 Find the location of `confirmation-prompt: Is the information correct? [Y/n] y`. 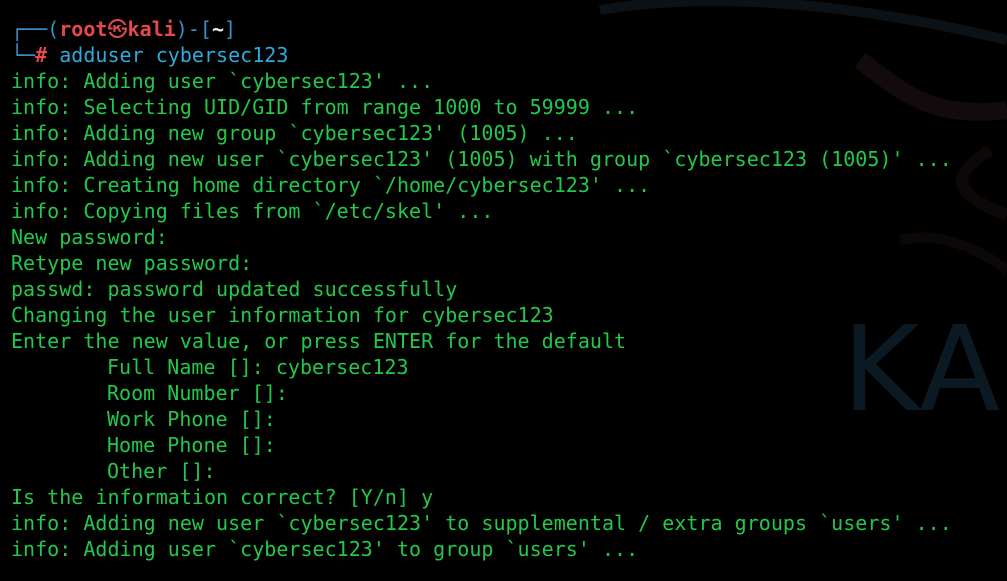

confirmation-prompt: Is the information correct? [Y/n] y is located at coordinates (222, 497).